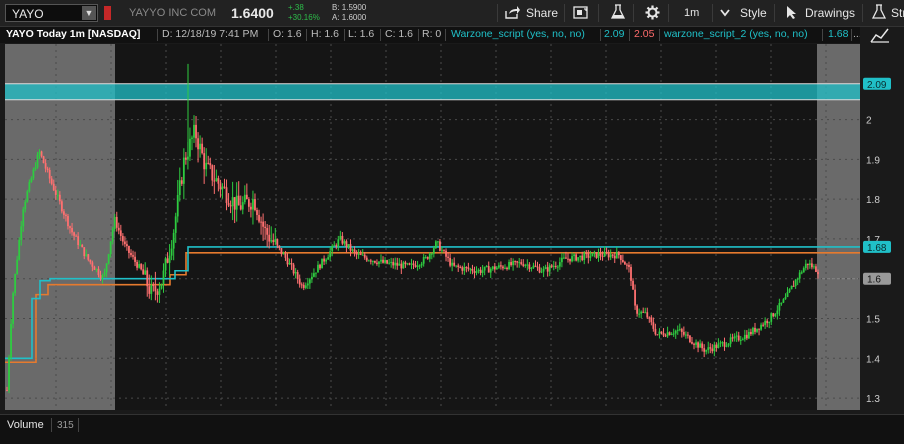  I want to click on settings-button, so click(653, 13).